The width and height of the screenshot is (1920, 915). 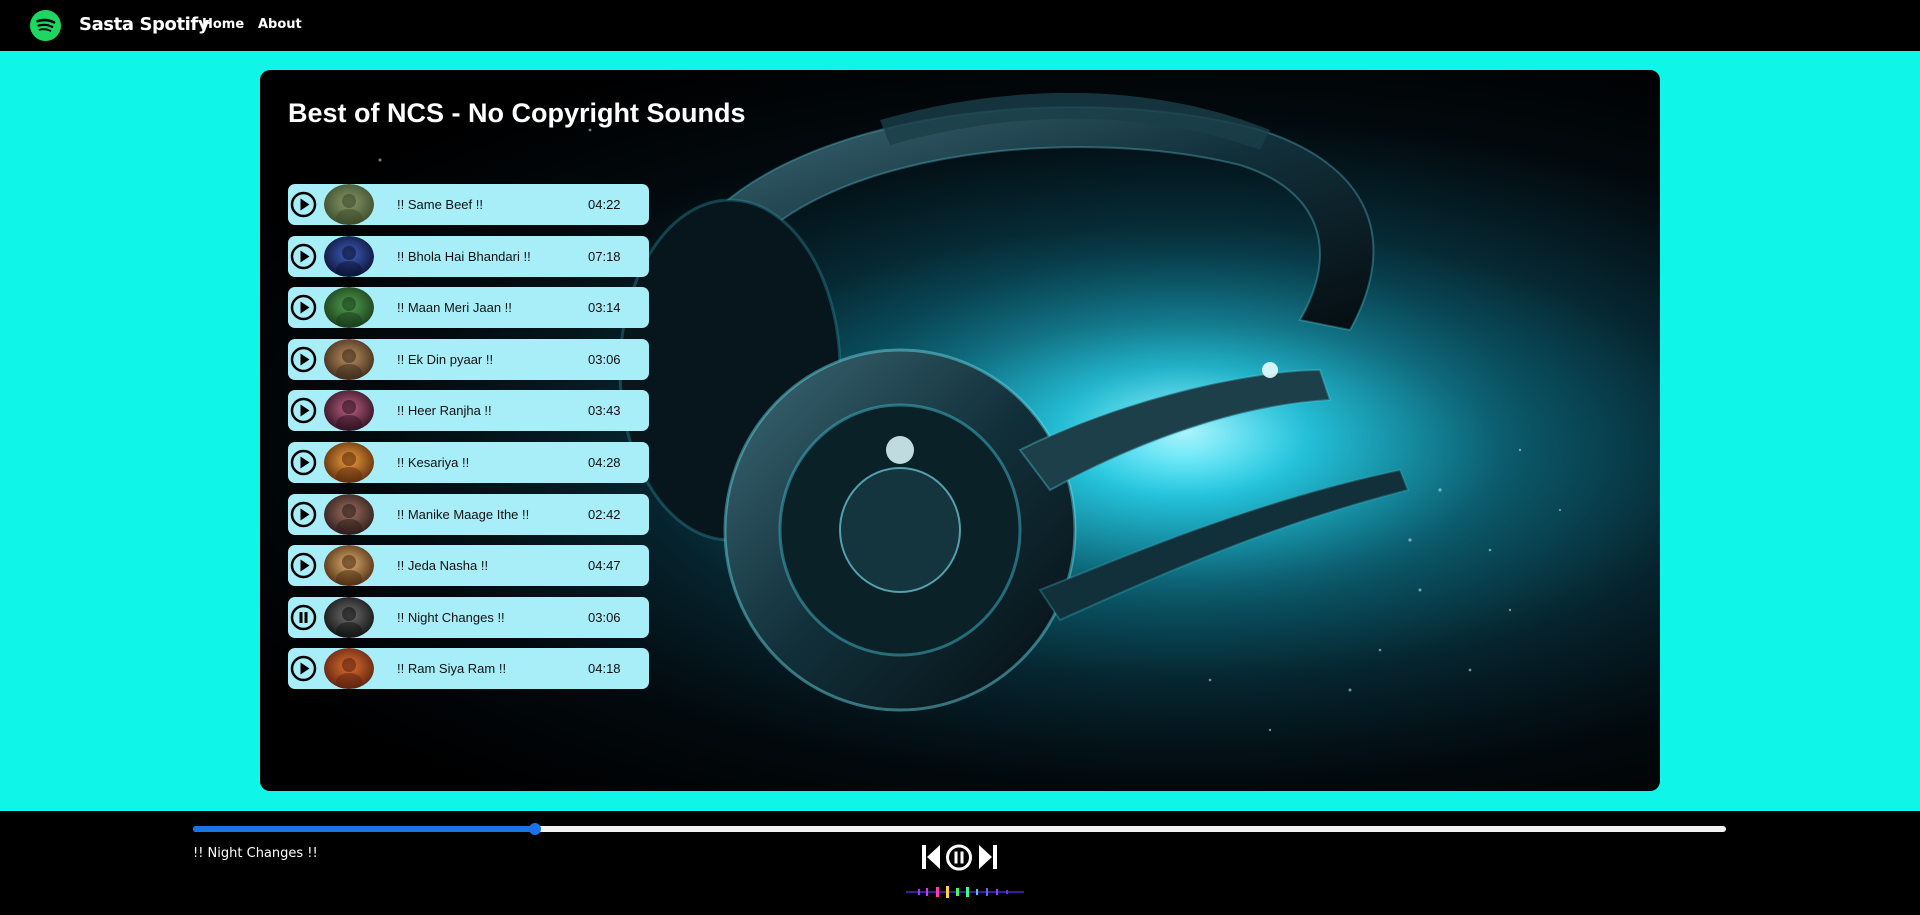 I want to click on song-duration: 03:14, so click(x=604, y=308).